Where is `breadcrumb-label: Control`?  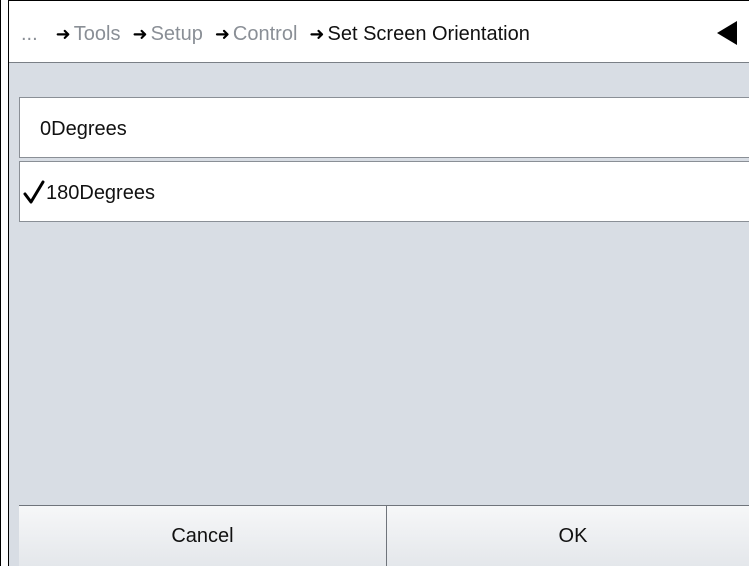
breadcrumb-label: Control is located at coordinates (265, 34).